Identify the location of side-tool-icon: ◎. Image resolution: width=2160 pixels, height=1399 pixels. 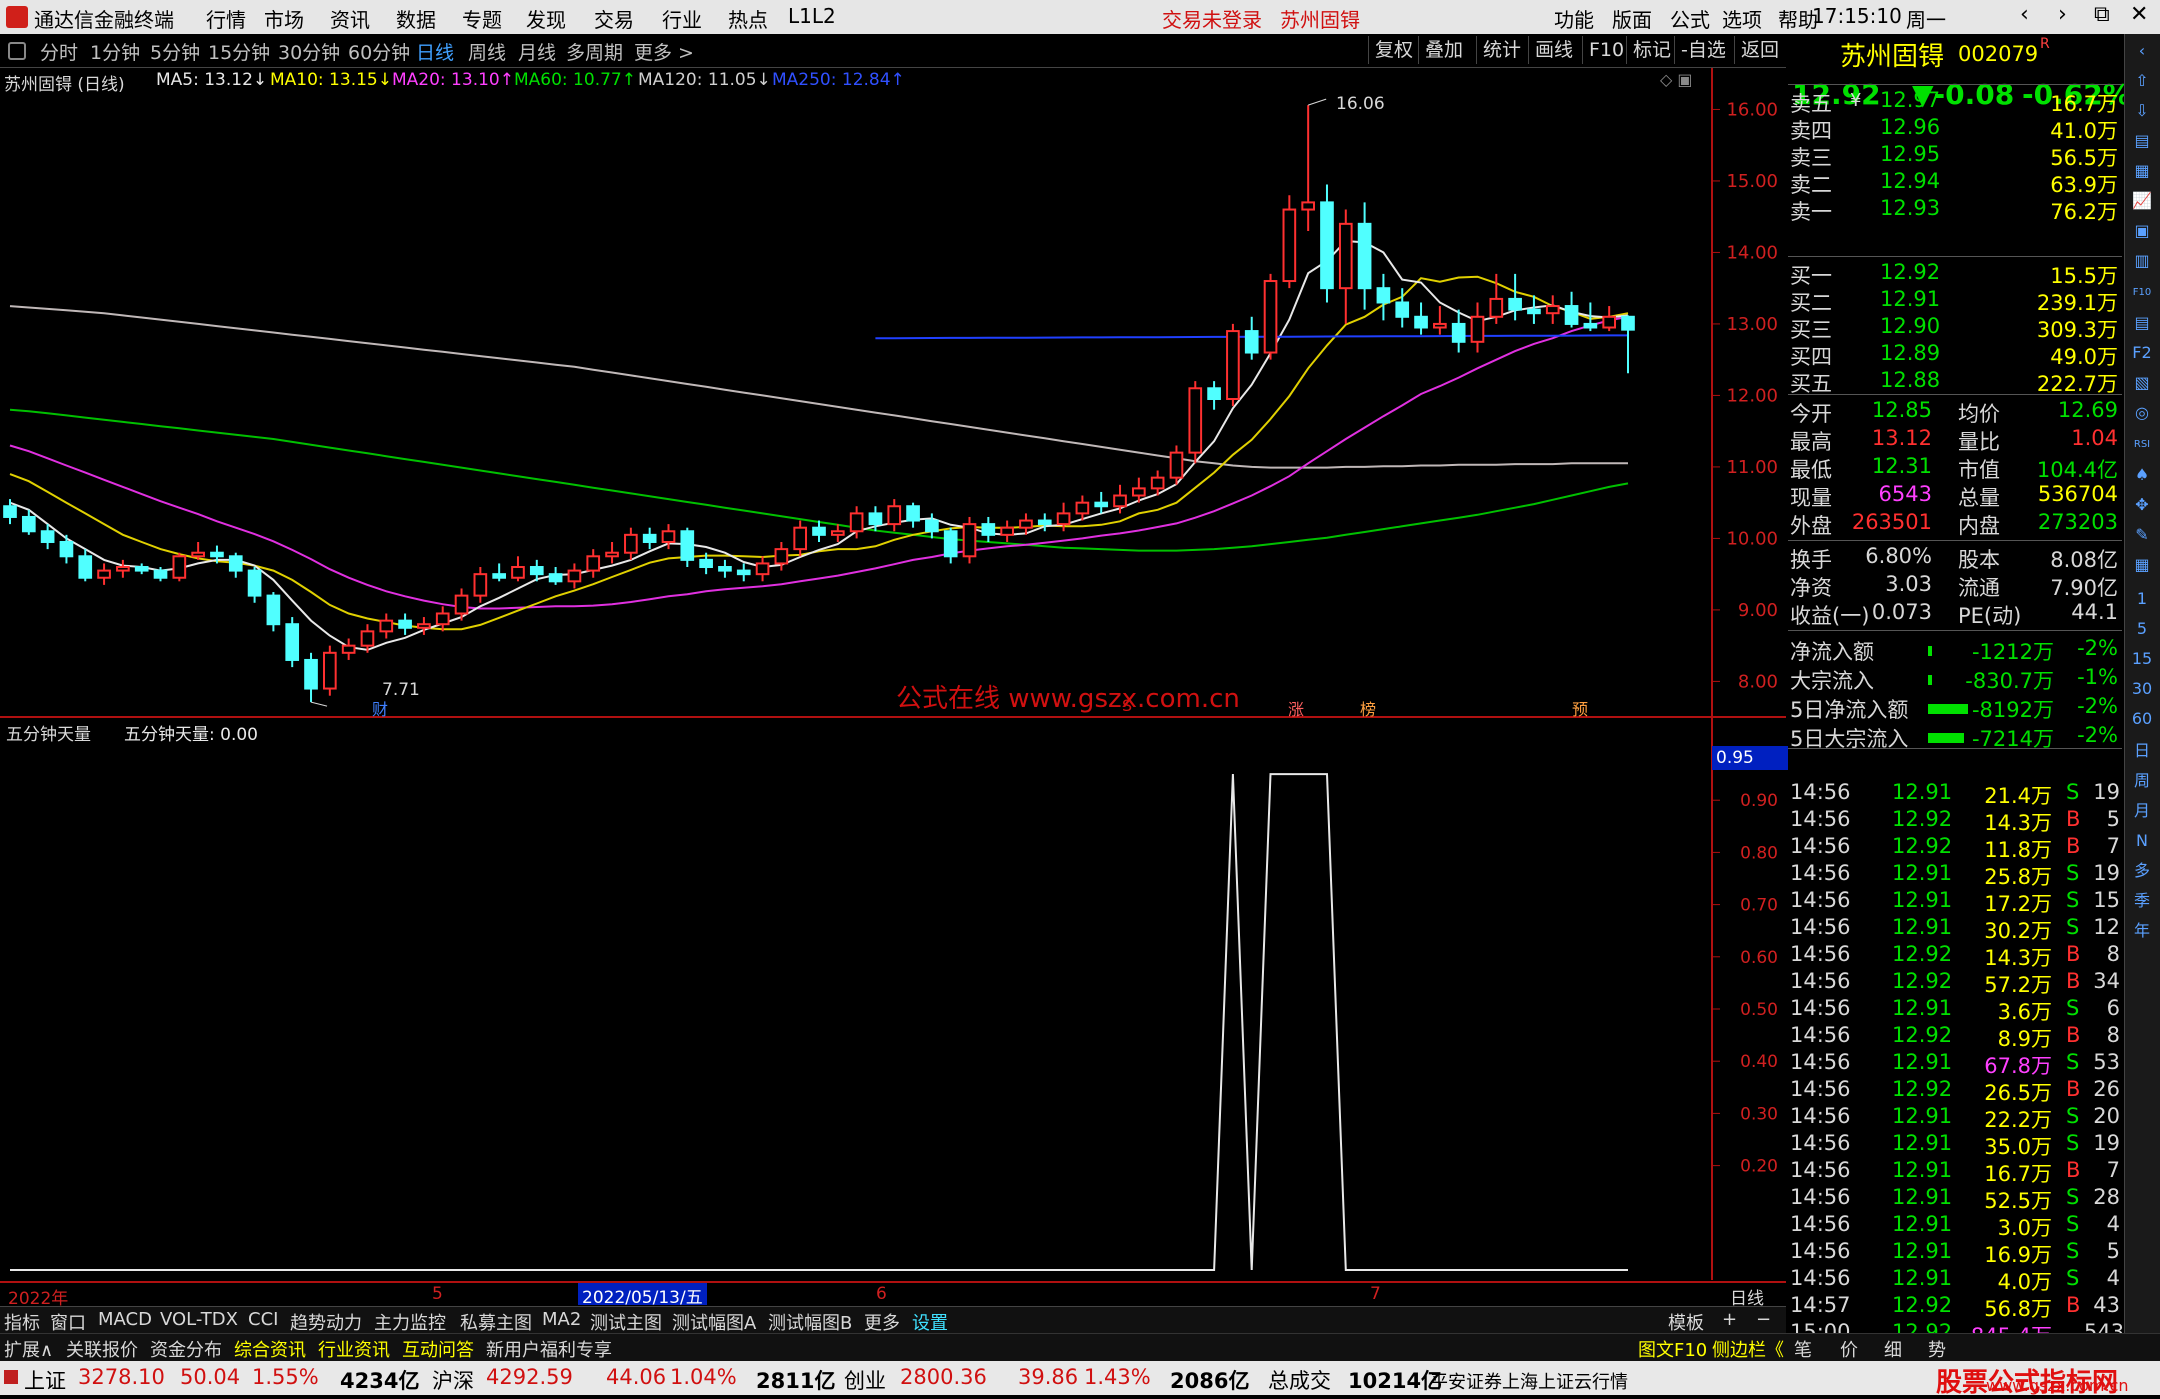
(2142, 413).